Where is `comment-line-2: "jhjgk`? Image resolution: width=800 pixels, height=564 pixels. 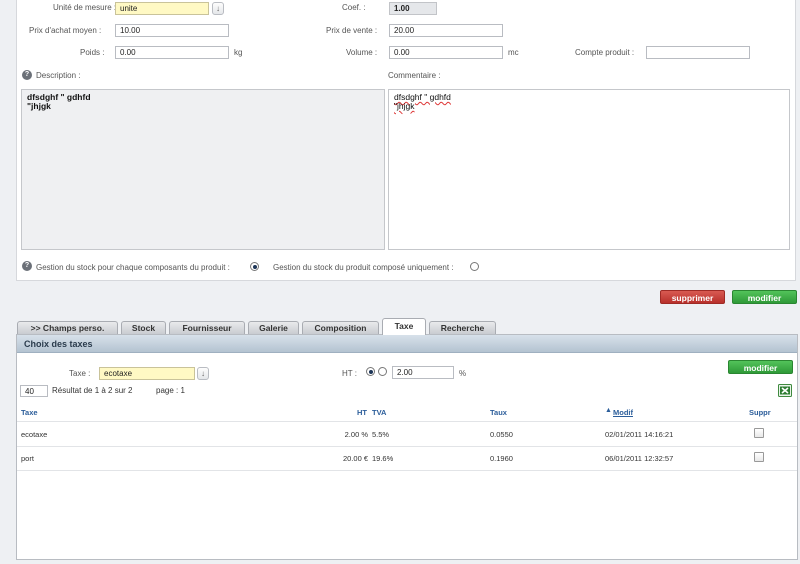
comment-line-2: "jhjgk is located at coordinates (404, 106).